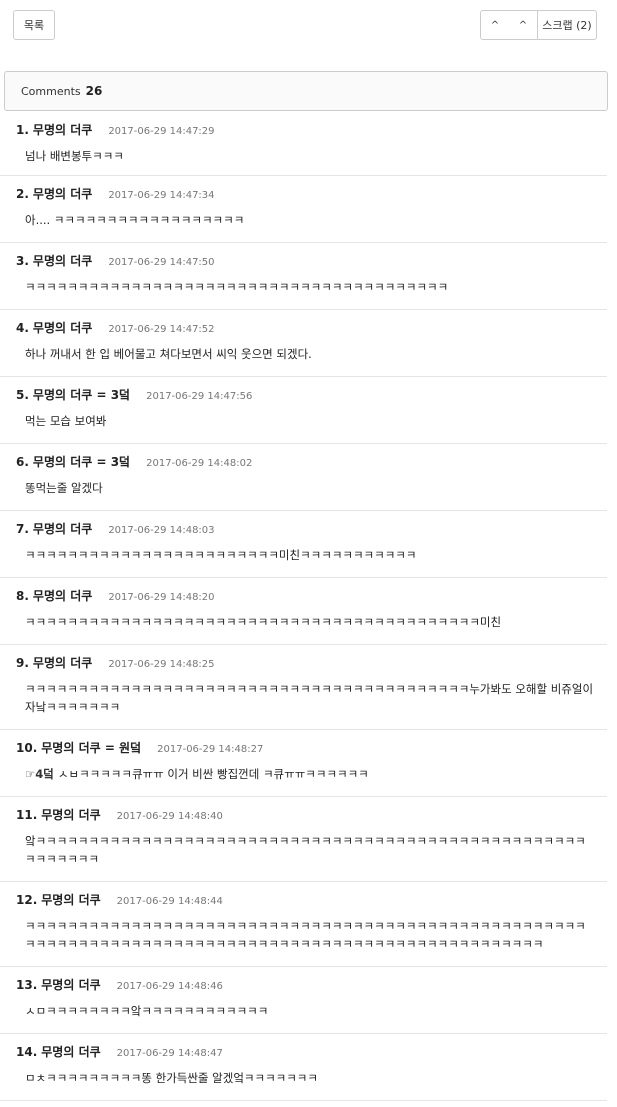 Image resolution: width=617 pixels, height=1107 pixels. I want to click on comment-number: 13., so click(27, 985).